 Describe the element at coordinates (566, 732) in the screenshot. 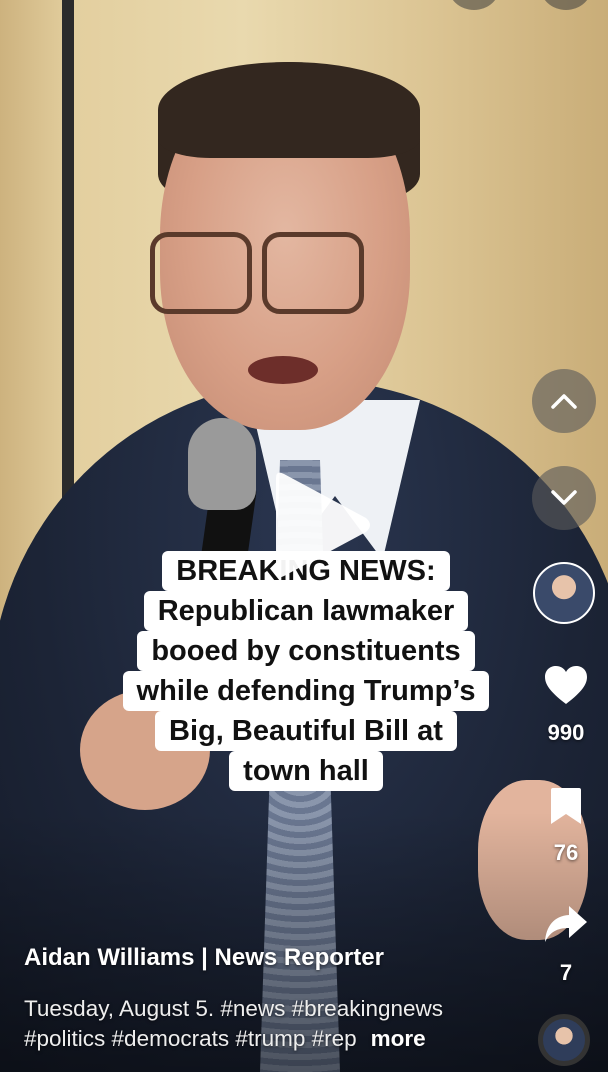

I see `like-count: 990` at that location.